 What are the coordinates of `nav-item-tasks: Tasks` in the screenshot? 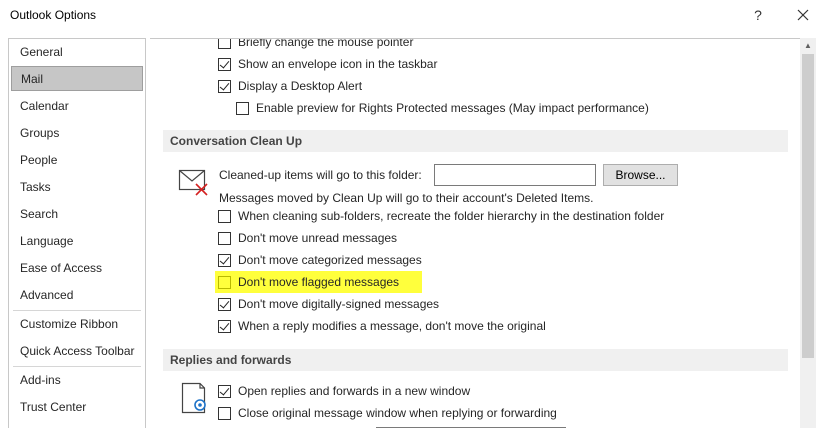 It's located at (77, 187).